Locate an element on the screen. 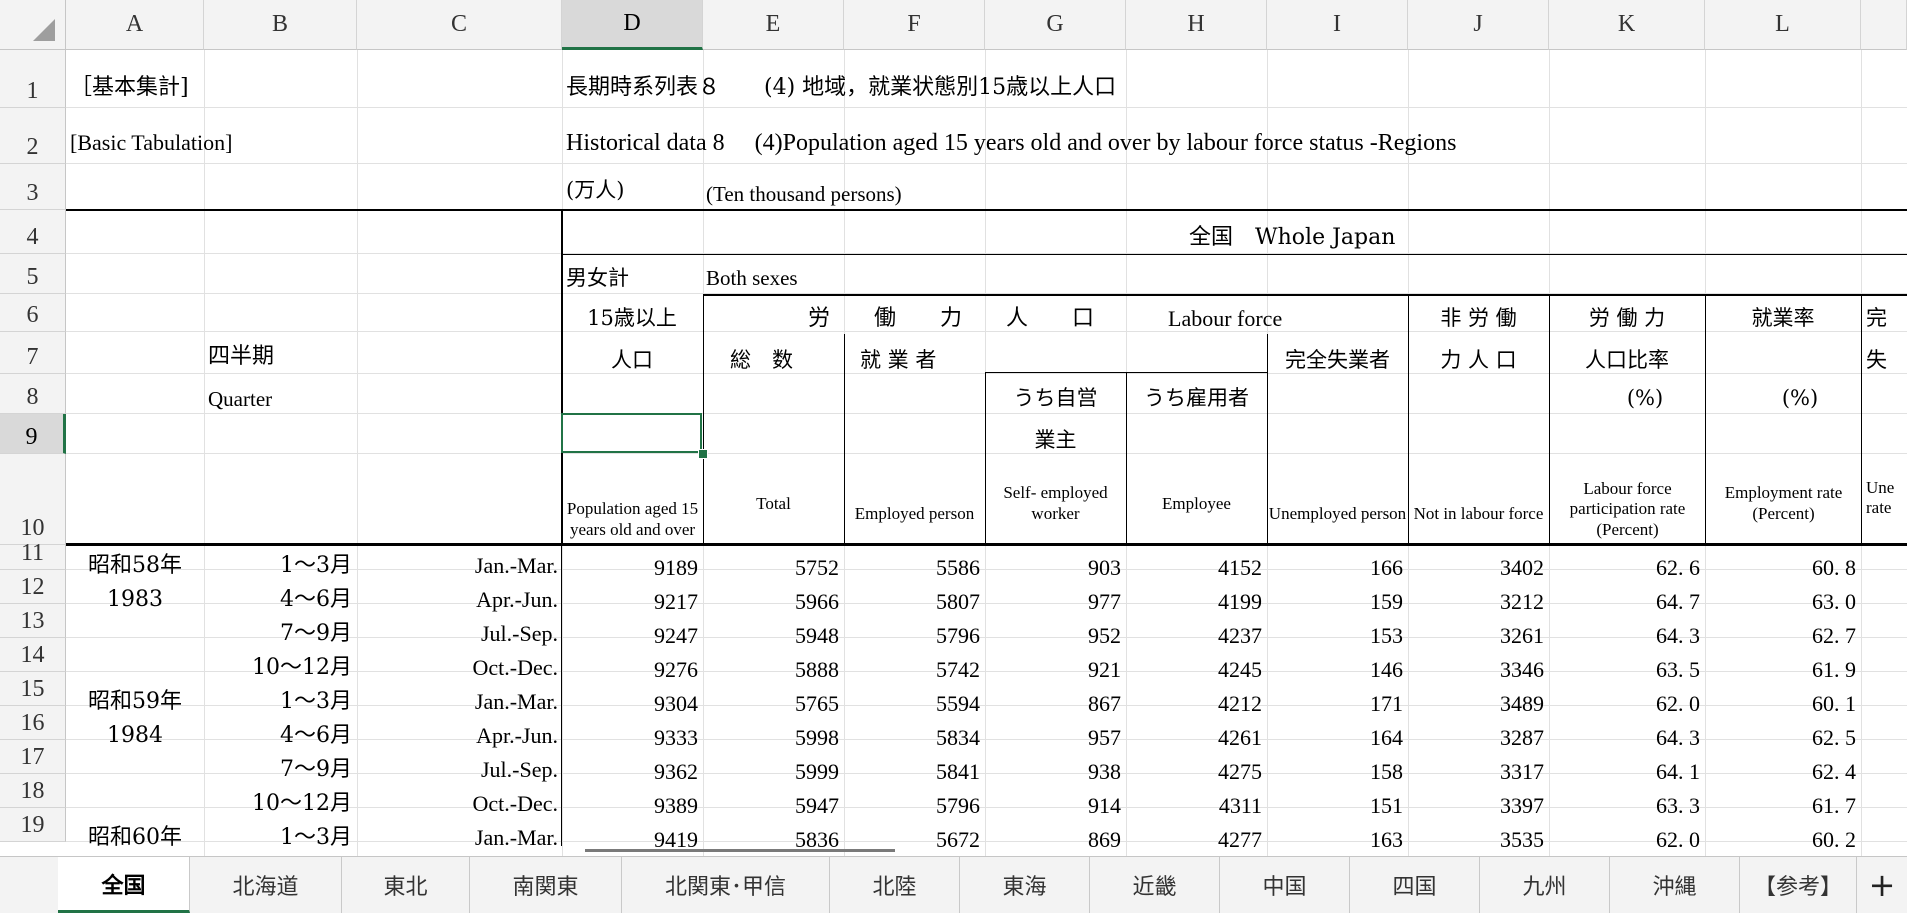 The width and height of the screenshot is (1907, 913). column-header-B: B is located at coordinates (280, 25).